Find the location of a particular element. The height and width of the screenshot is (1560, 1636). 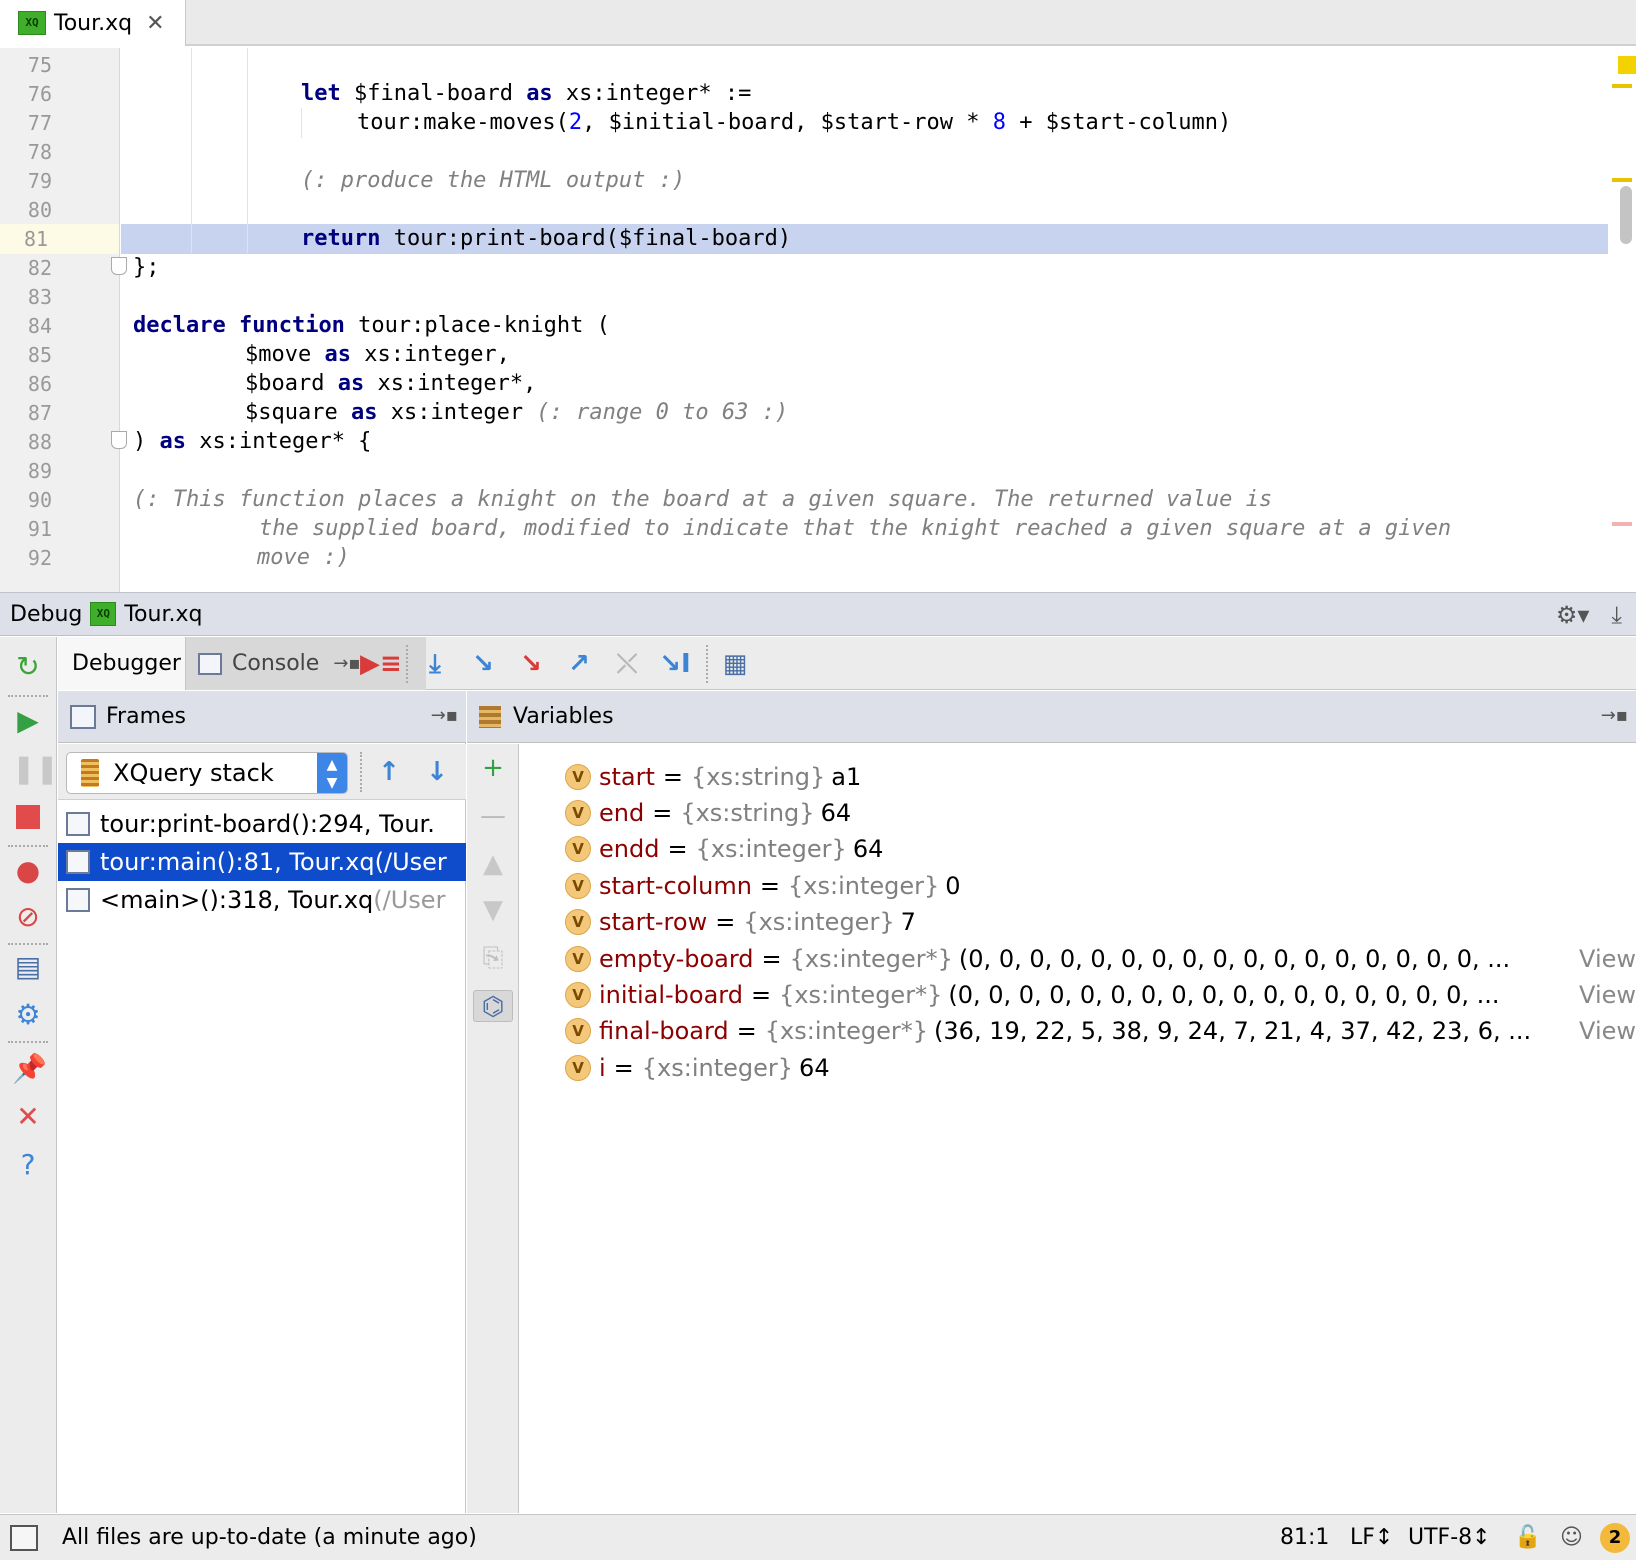

drop-frame-icon: ⤬ is located at coordinates (627, 664).